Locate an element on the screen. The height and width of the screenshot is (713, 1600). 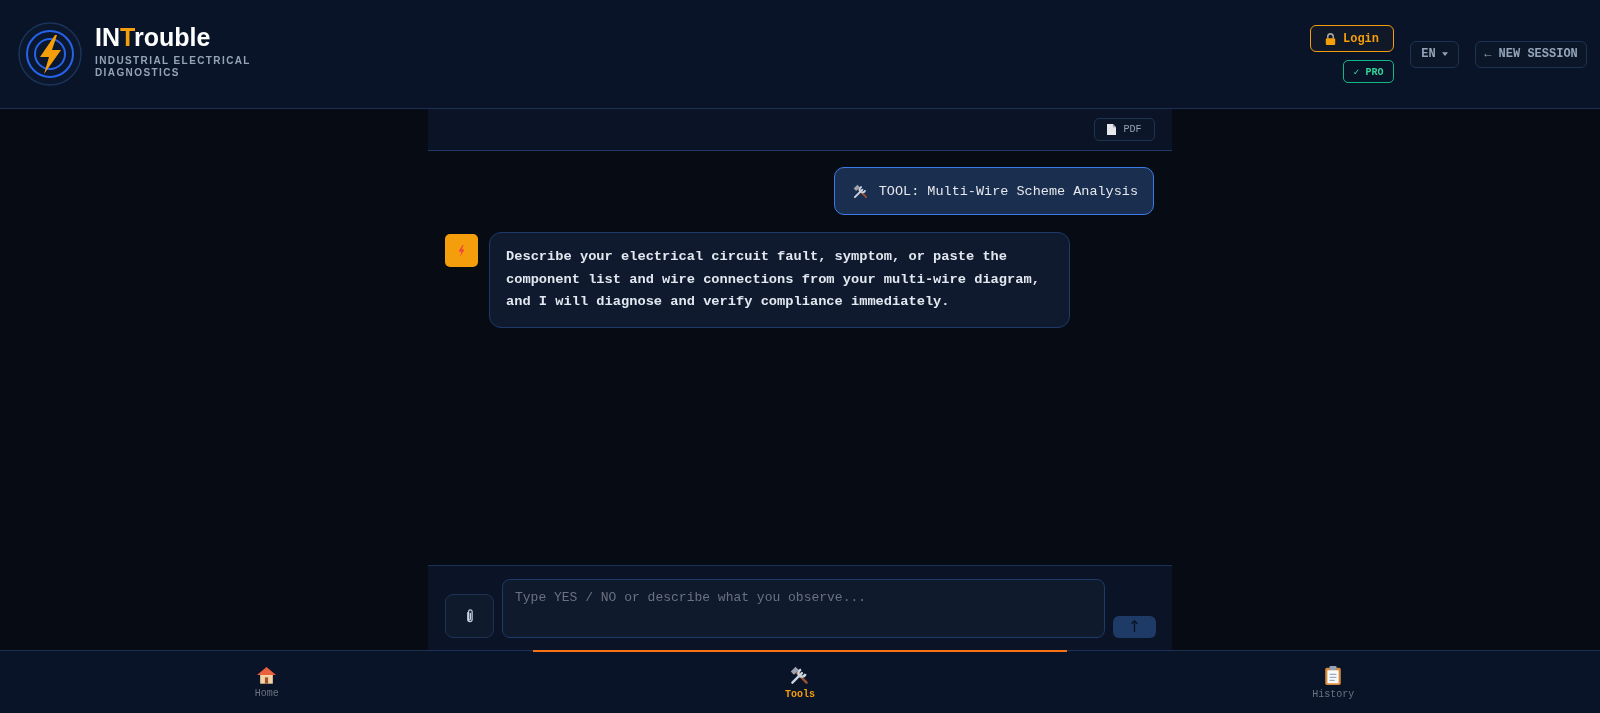
attach-button is located at coordinates (469, 616).